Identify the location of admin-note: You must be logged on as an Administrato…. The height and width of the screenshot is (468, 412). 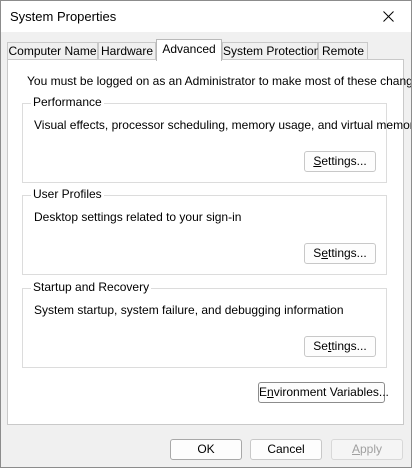
(219, 81).